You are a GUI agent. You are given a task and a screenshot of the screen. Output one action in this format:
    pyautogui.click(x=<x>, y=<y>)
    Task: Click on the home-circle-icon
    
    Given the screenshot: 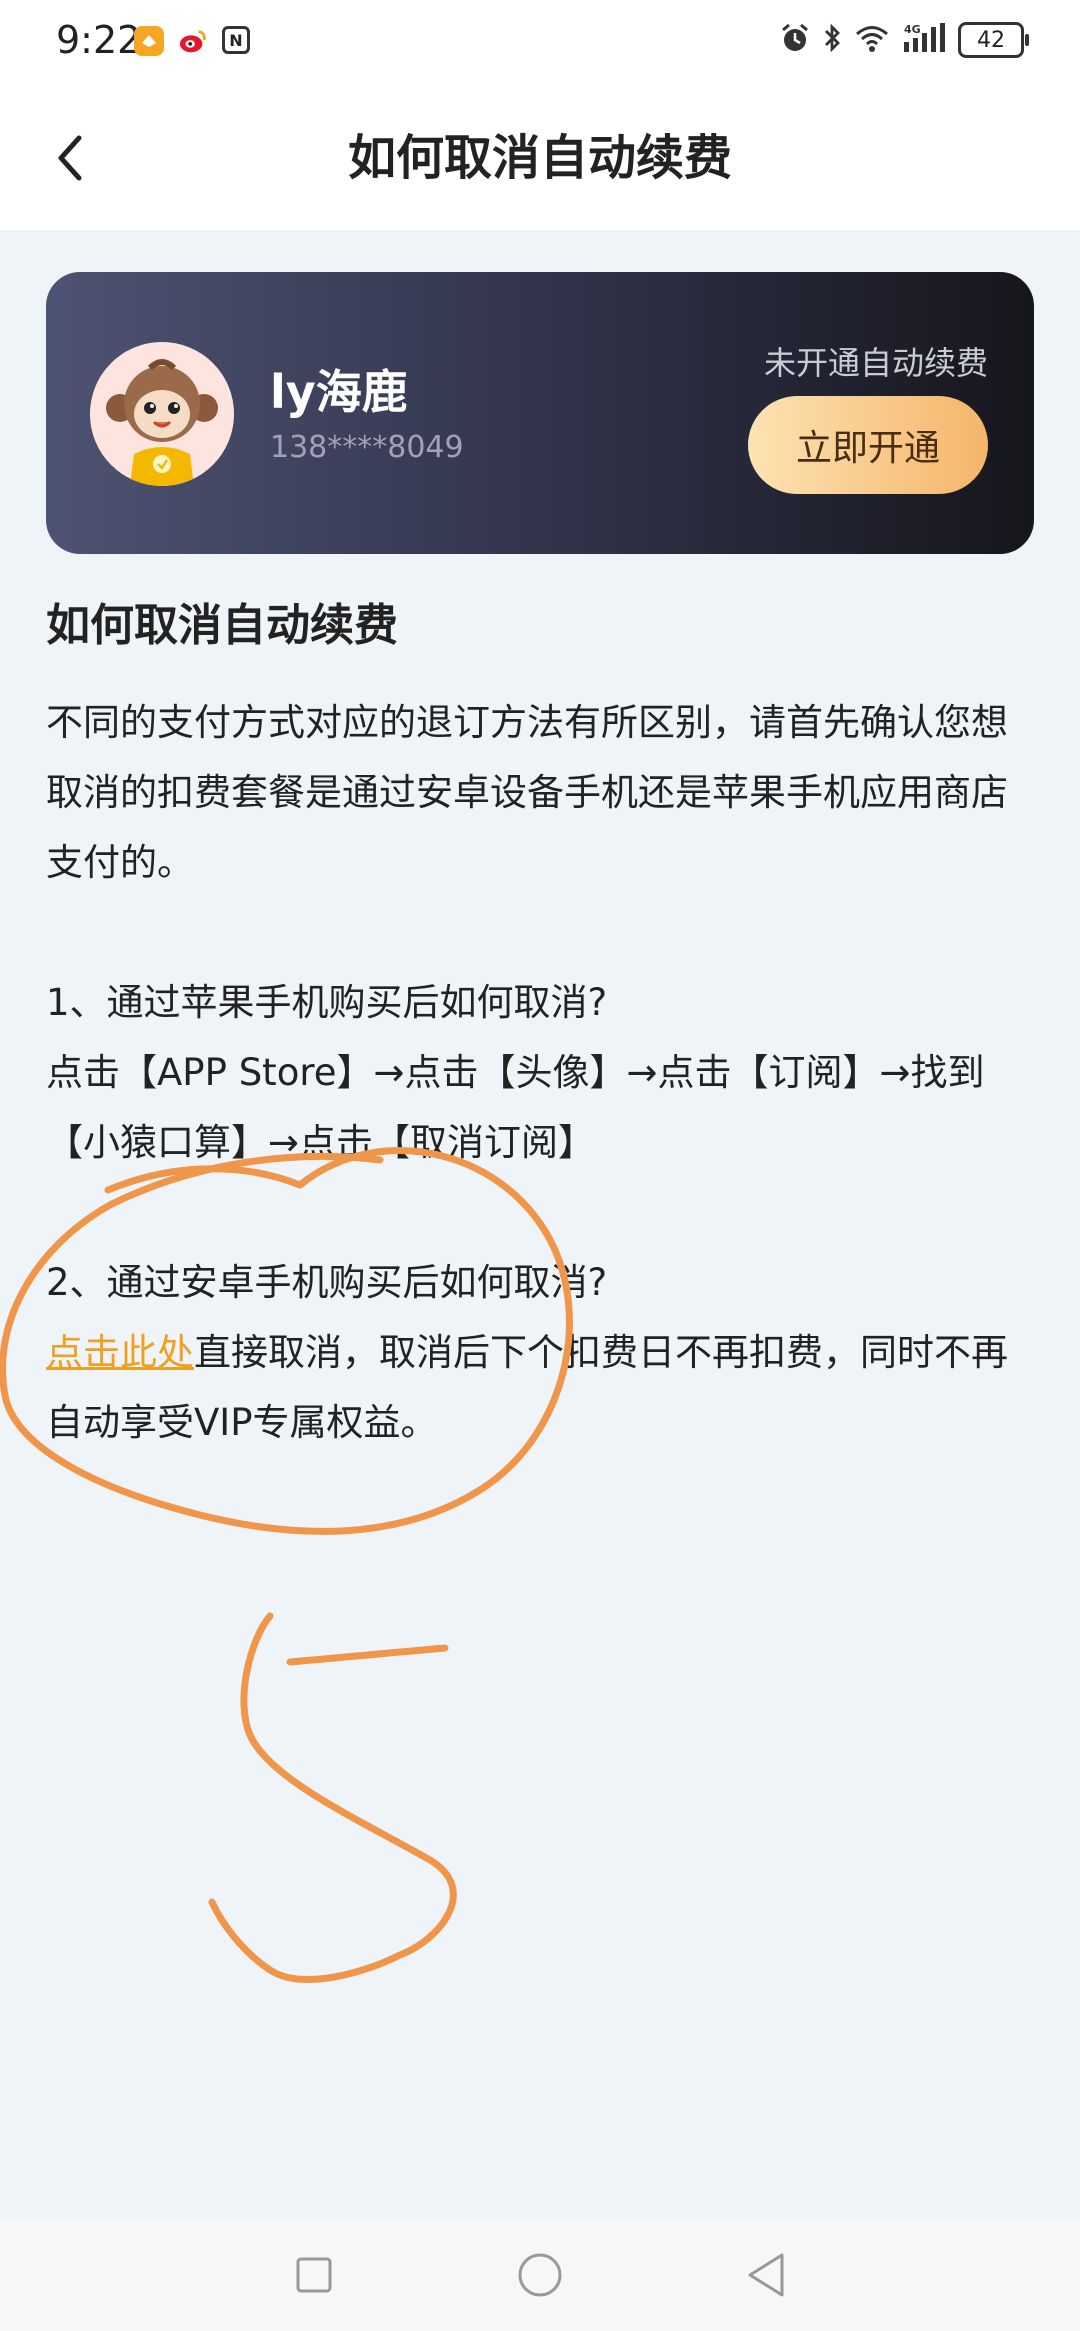 What is the action you would take?
    pyautogui.click(x=540, y=2275)
    